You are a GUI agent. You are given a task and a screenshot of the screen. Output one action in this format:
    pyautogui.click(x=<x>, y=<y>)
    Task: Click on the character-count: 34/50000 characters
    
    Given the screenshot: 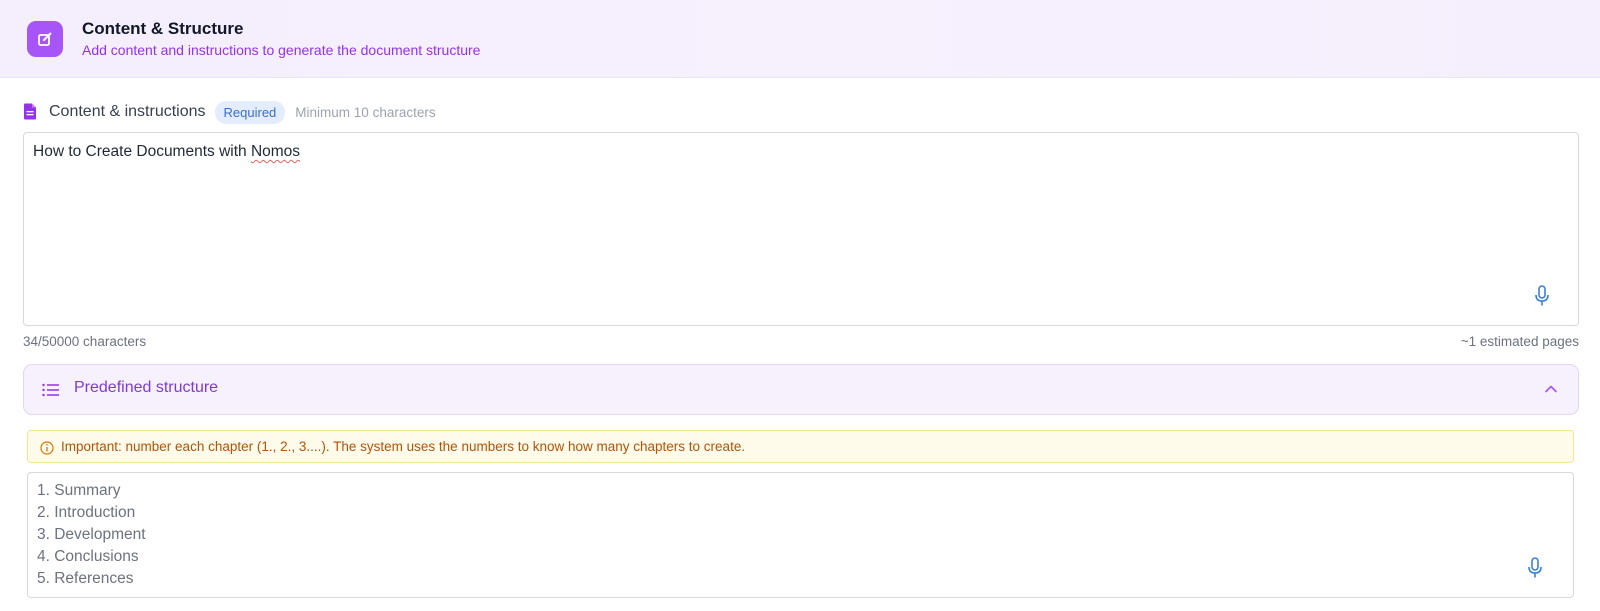 What is the action you would take?
    pyautogui.click(x=85, y=341)
    